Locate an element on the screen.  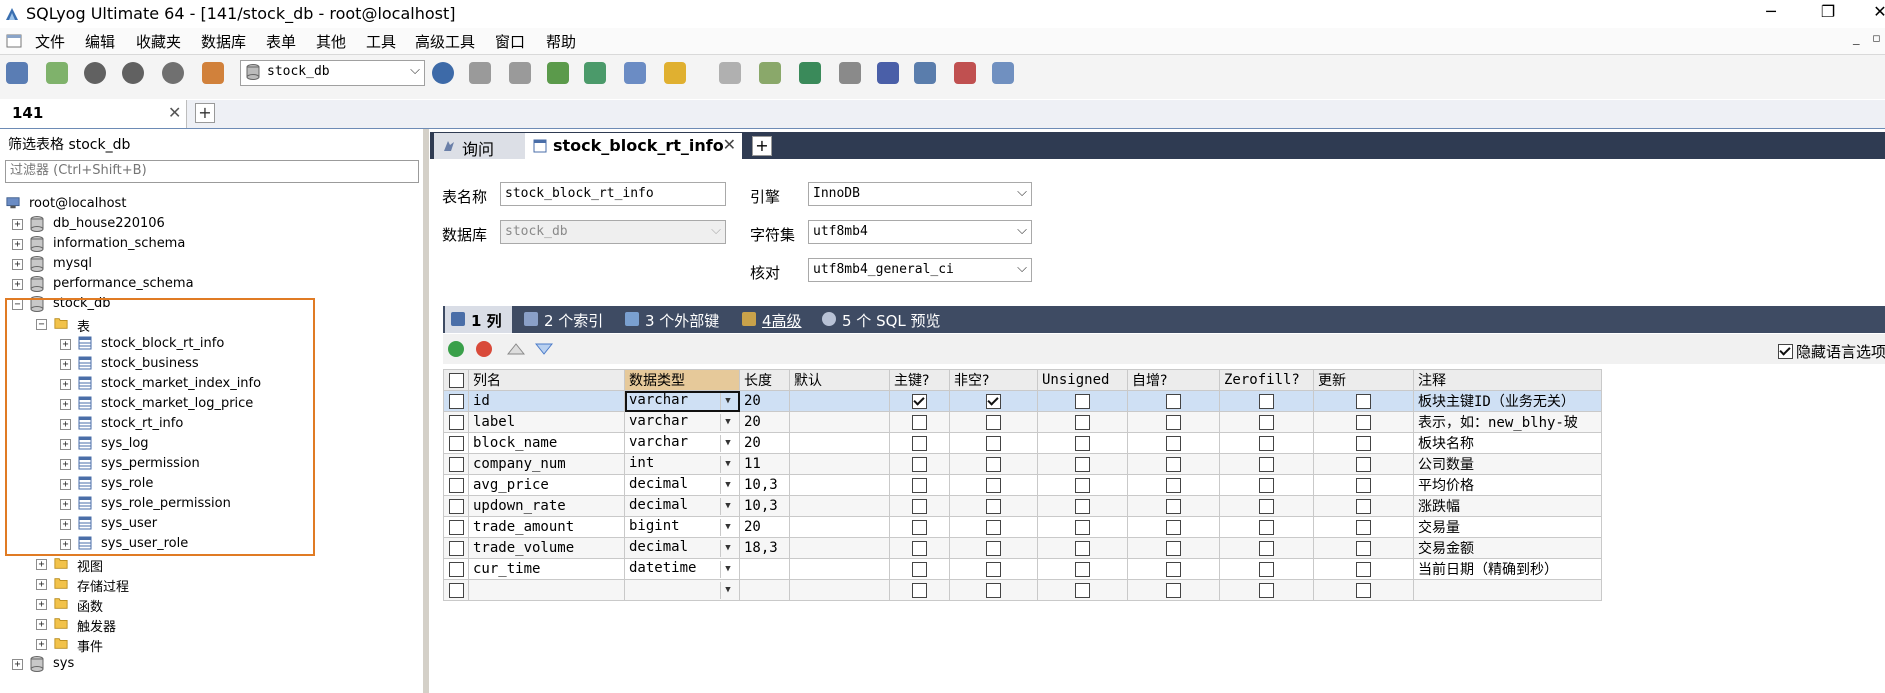
table-add-icon is located at coordinates (520, 73).